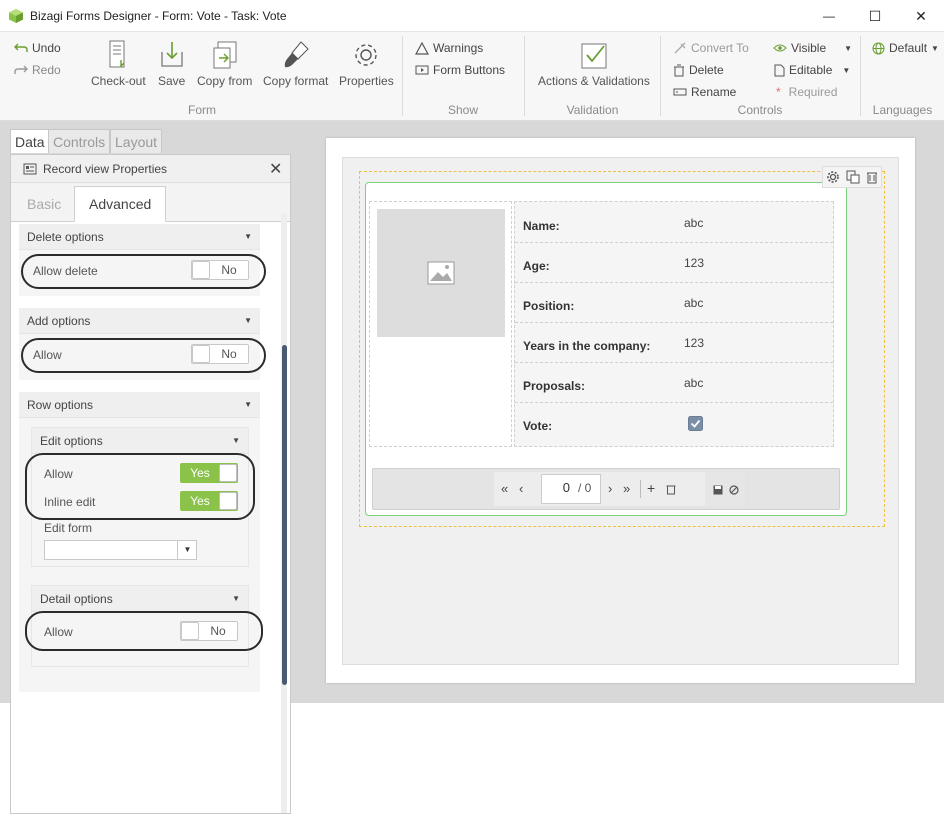  I want to click on convert-to-button: Convert To, so click(711, 48).